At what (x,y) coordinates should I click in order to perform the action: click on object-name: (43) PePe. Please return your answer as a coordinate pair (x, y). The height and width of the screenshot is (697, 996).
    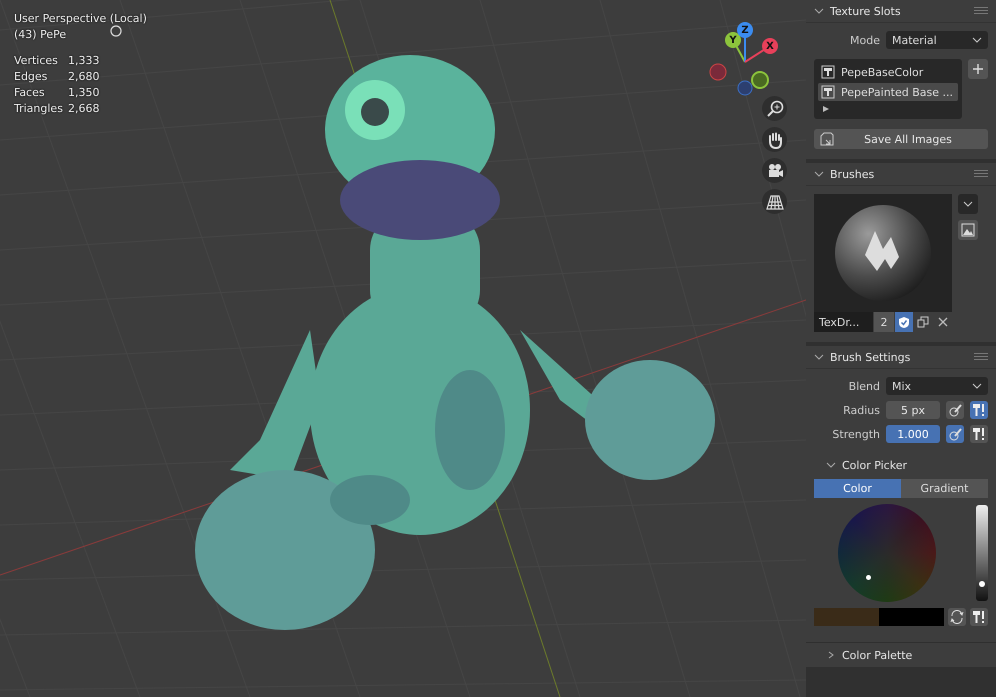
    Looking at the image, I should click on (40, 34).